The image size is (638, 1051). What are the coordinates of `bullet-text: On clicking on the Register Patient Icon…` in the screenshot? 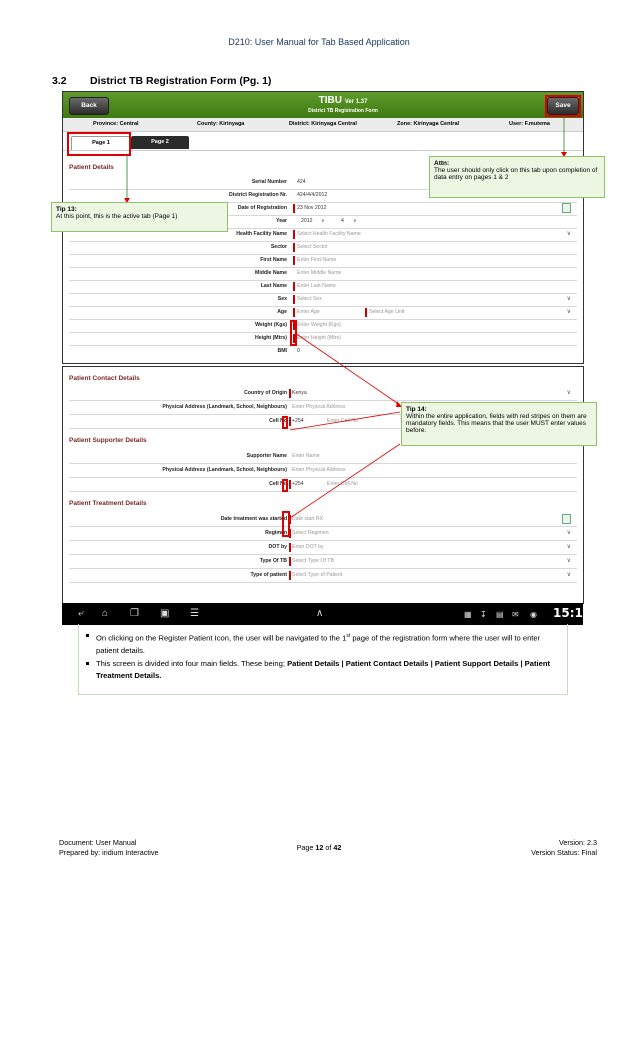 It's located at (221, 638).